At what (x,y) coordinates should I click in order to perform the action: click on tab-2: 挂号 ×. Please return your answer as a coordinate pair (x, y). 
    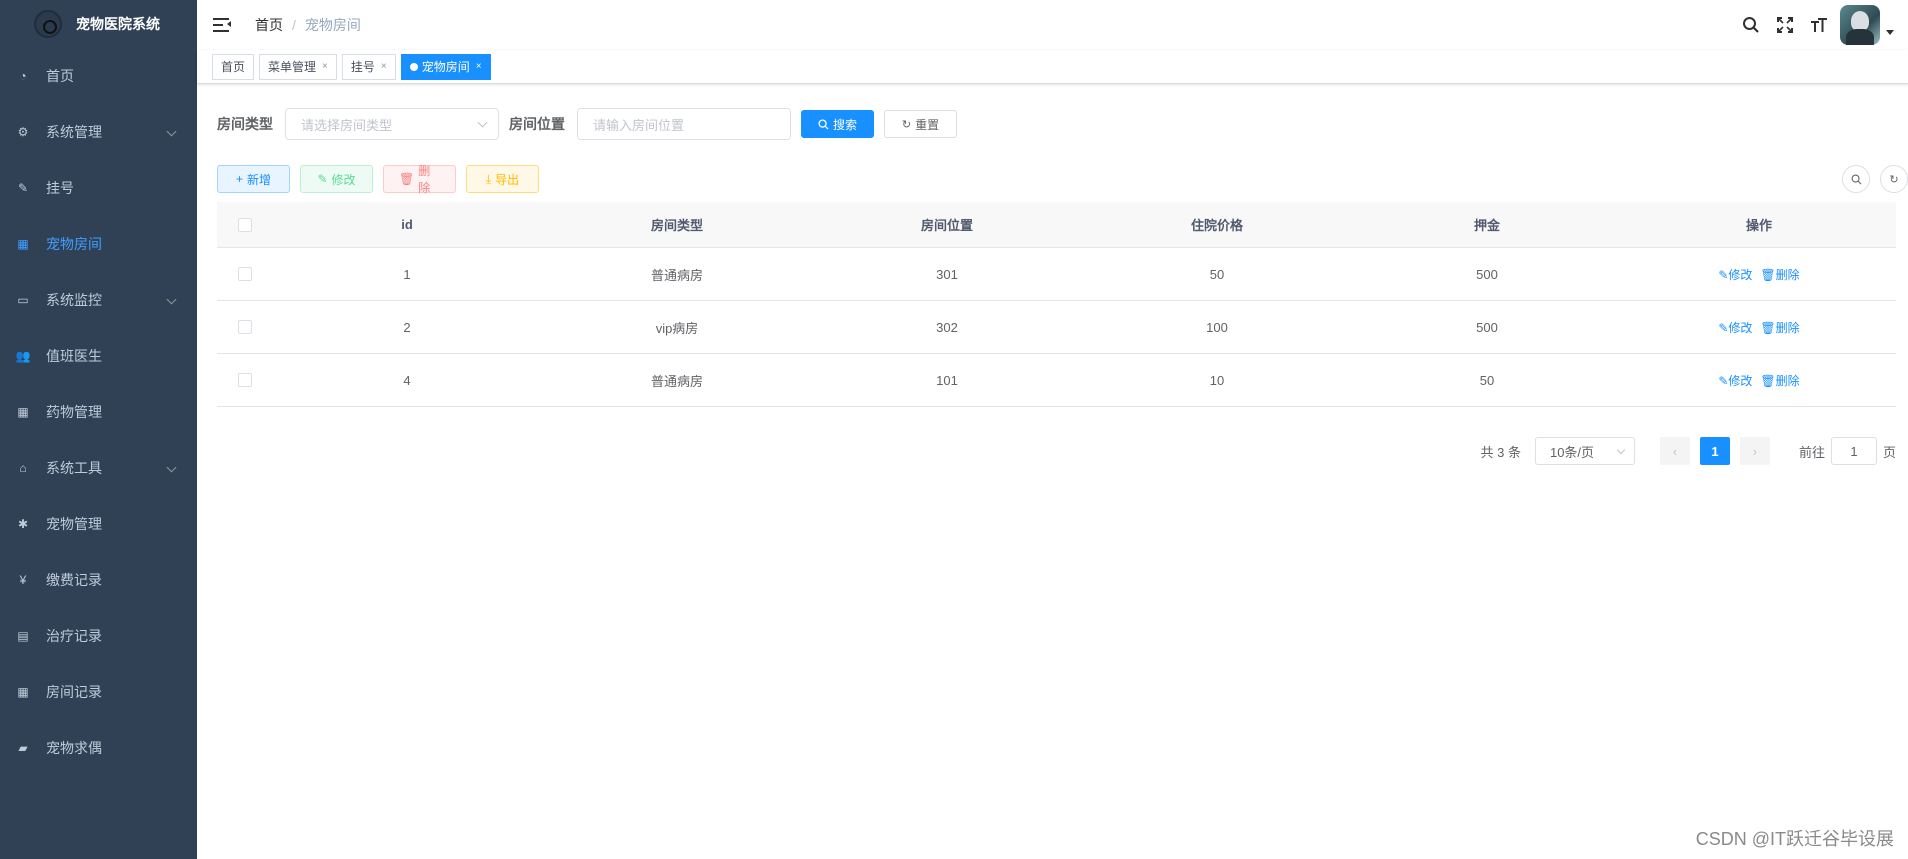
    Looking at the image, I should click on (368, 66).